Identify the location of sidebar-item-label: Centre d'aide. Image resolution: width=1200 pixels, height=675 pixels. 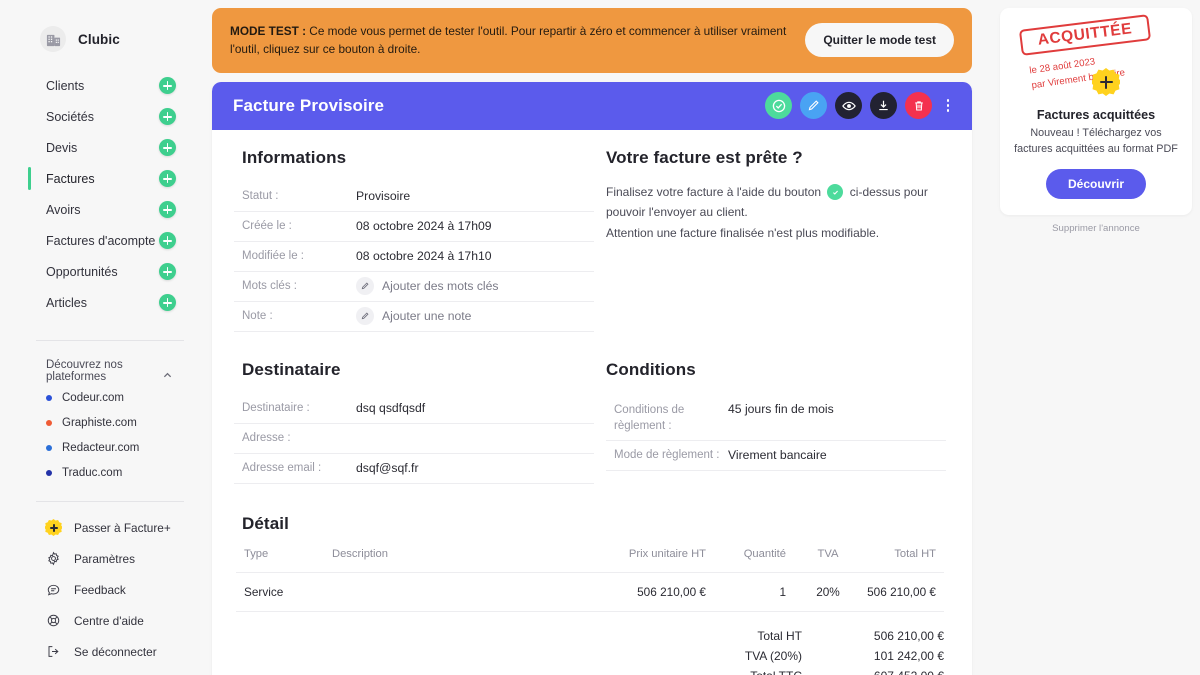
(109, 620).